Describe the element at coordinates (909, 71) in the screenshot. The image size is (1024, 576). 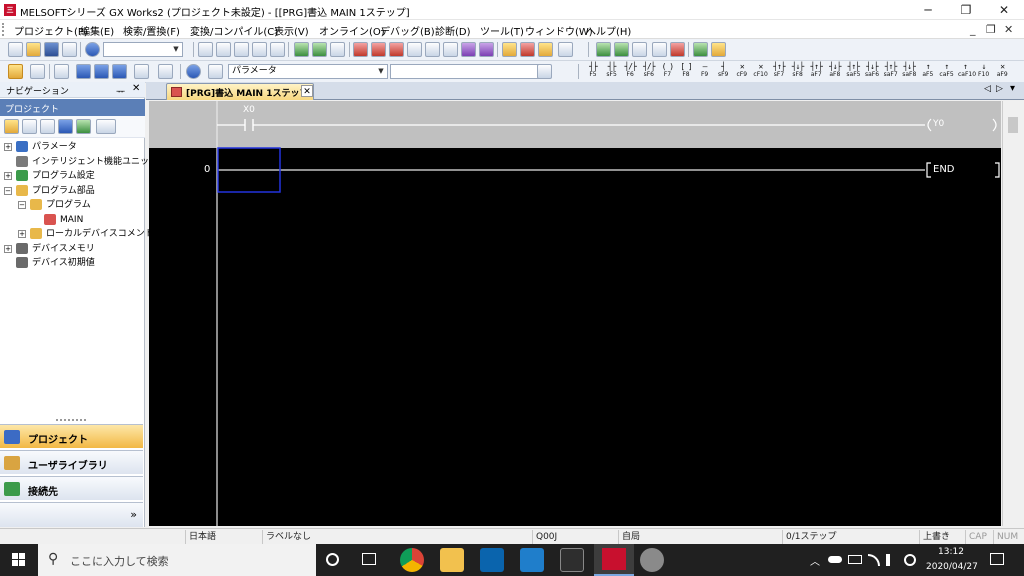
I see `ladder-button-saf8: ┤↓├ saF8` at that location.